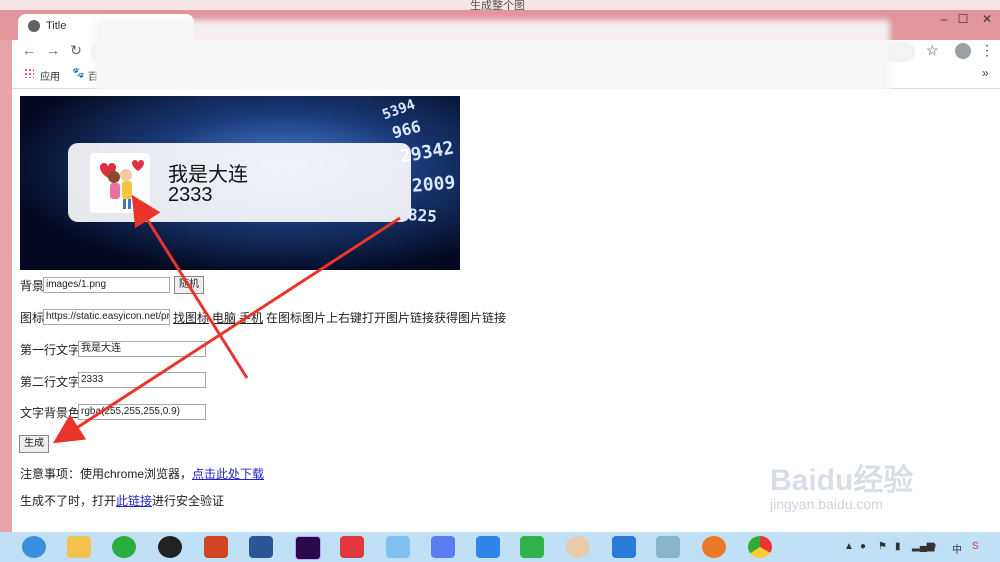 This screenshot has height=562, width=1000. Describe the element at coordinates (308, 548) in the screenshot. I see `premiere-icon` at that location.